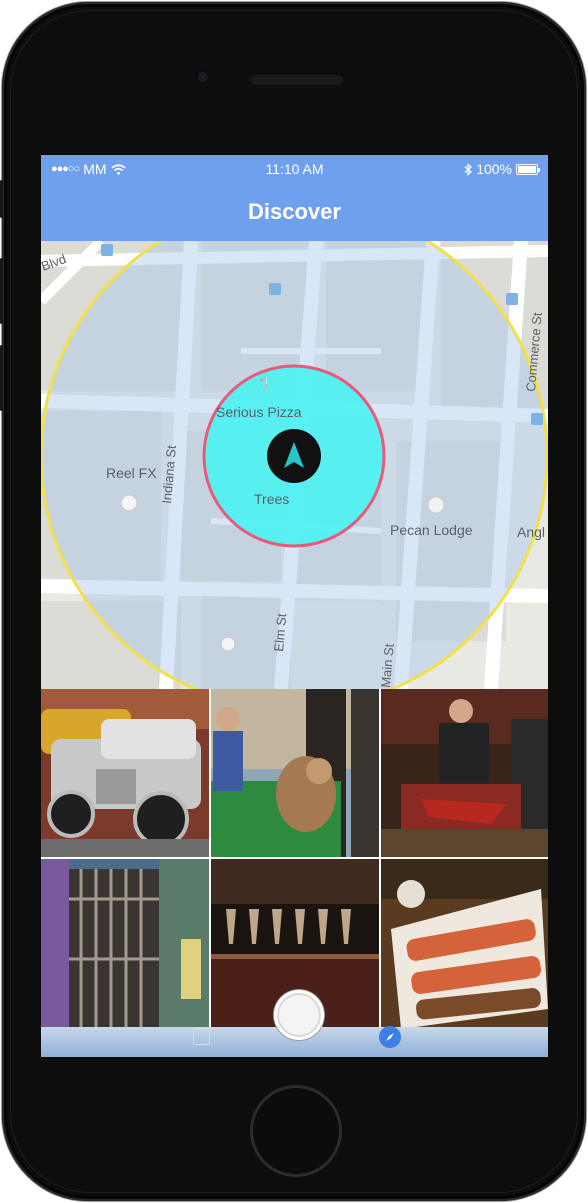 Image resolution: width=588 pixels, height=1203 pixels. Describe the element at coordinates (295, 773) in the screenshot. I see `photo-owl` at that location.